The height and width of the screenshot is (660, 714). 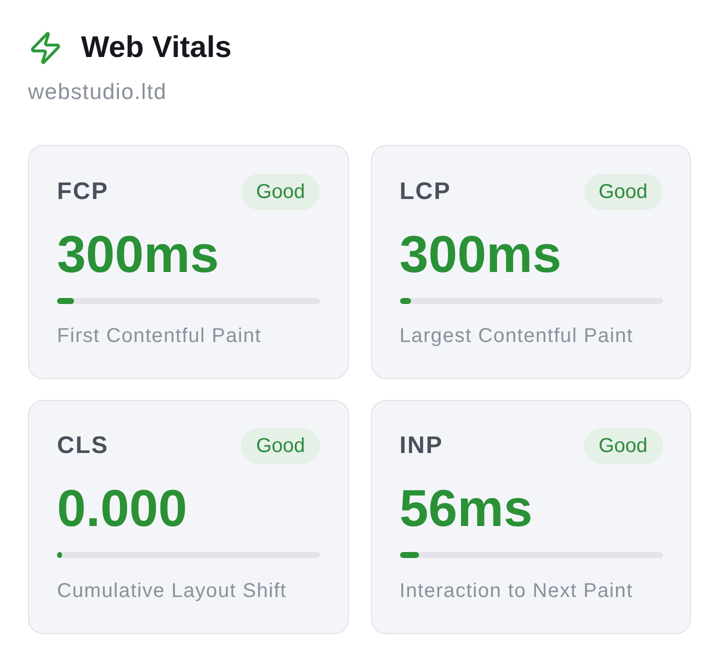 I want to click on metric-value: 0.000, so click(x=122, y=509).